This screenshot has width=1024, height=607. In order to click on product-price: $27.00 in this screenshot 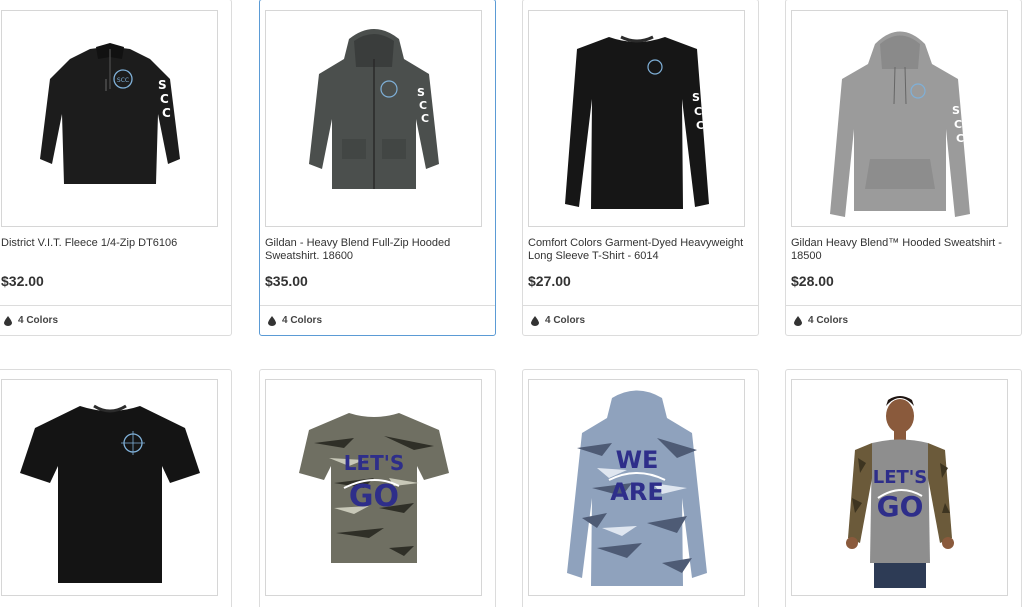, I will do `click(549, 281)`.